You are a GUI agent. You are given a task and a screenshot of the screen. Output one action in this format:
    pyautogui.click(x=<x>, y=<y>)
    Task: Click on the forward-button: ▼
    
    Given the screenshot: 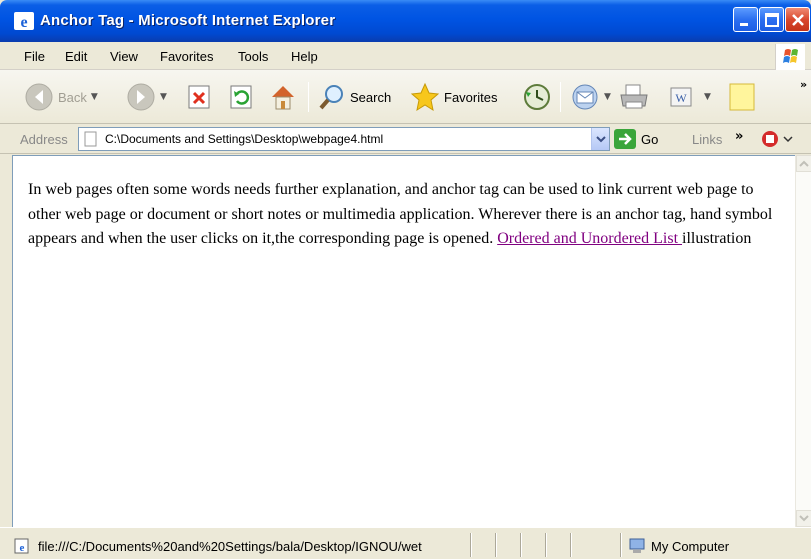 What is the action you would take?
    pyautogui.click(x=146, y=97)
    